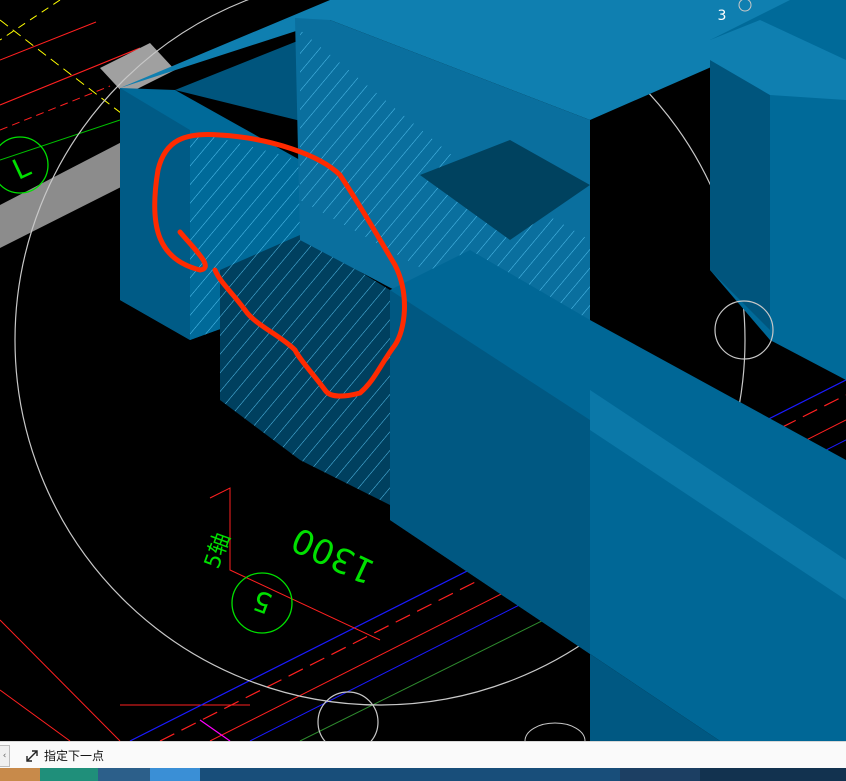  I want to click on top-right-number: 3, so click(722, 16).